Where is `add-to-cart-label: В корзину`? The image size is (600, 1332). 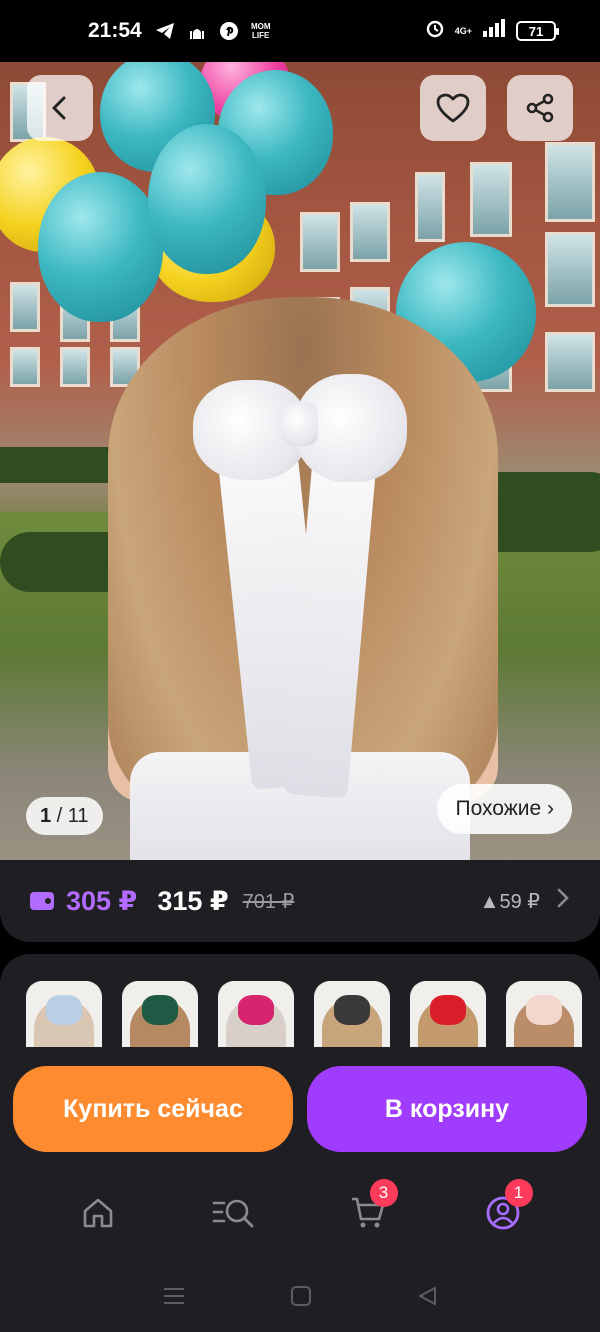
add-to-cart-label: В корзину is located at coordinates (447, 1108).